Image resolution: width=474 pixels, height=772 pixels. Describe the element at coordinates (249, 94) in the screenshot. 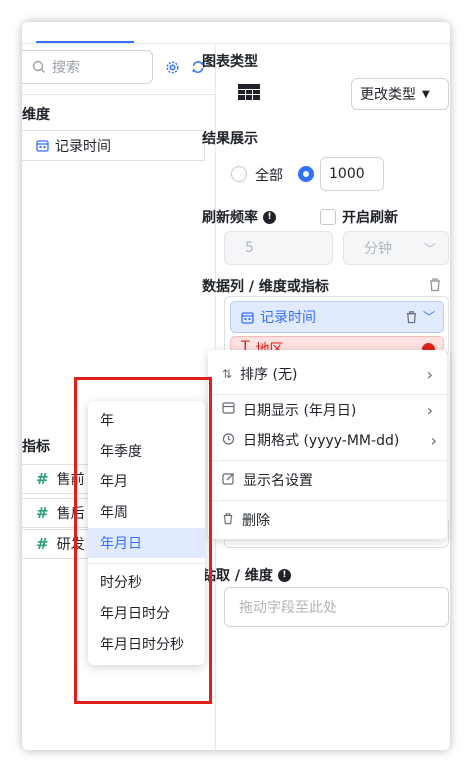

I see `table-icon` at that location.